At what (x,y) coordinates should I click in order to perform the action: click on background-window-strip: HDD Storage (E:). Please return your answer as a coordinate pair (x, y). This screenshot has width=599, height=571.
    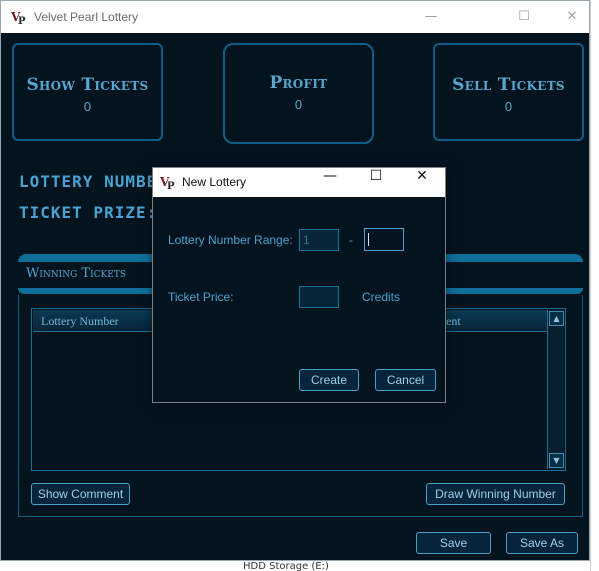
    Looking at the image, I should click on (295, 566).